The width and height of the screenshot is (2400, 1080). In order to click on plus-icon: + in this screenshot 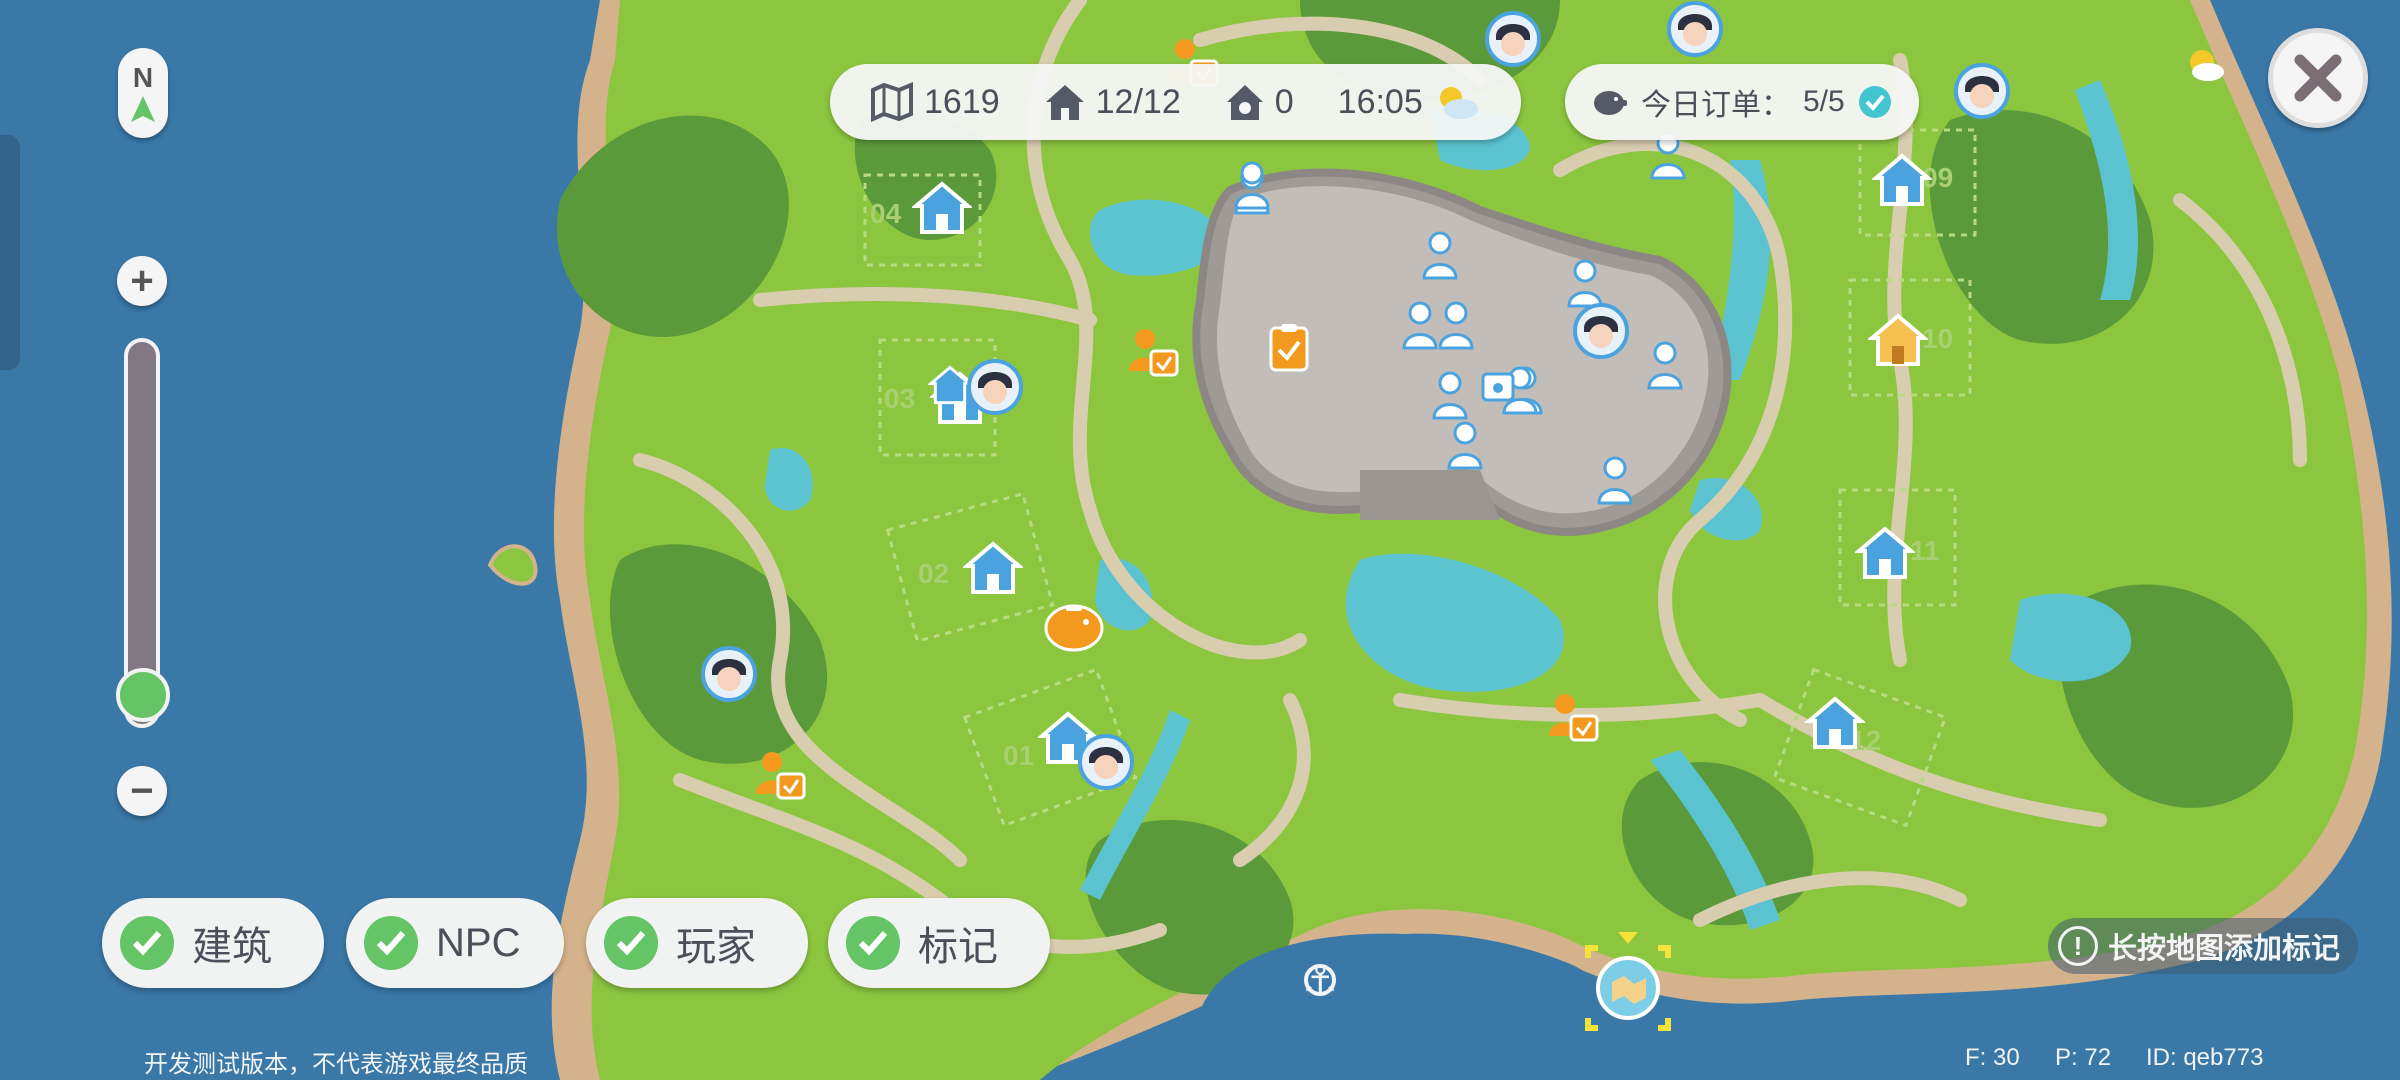, I will do `click(142, 281)`.